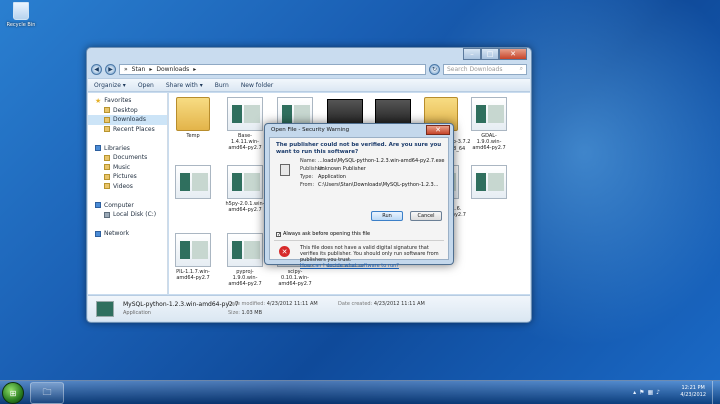 The height and width of the screenshot is (404, 720). I want to click on recycle-bin-shortcut: Recycle Bin, so click(21, 15).